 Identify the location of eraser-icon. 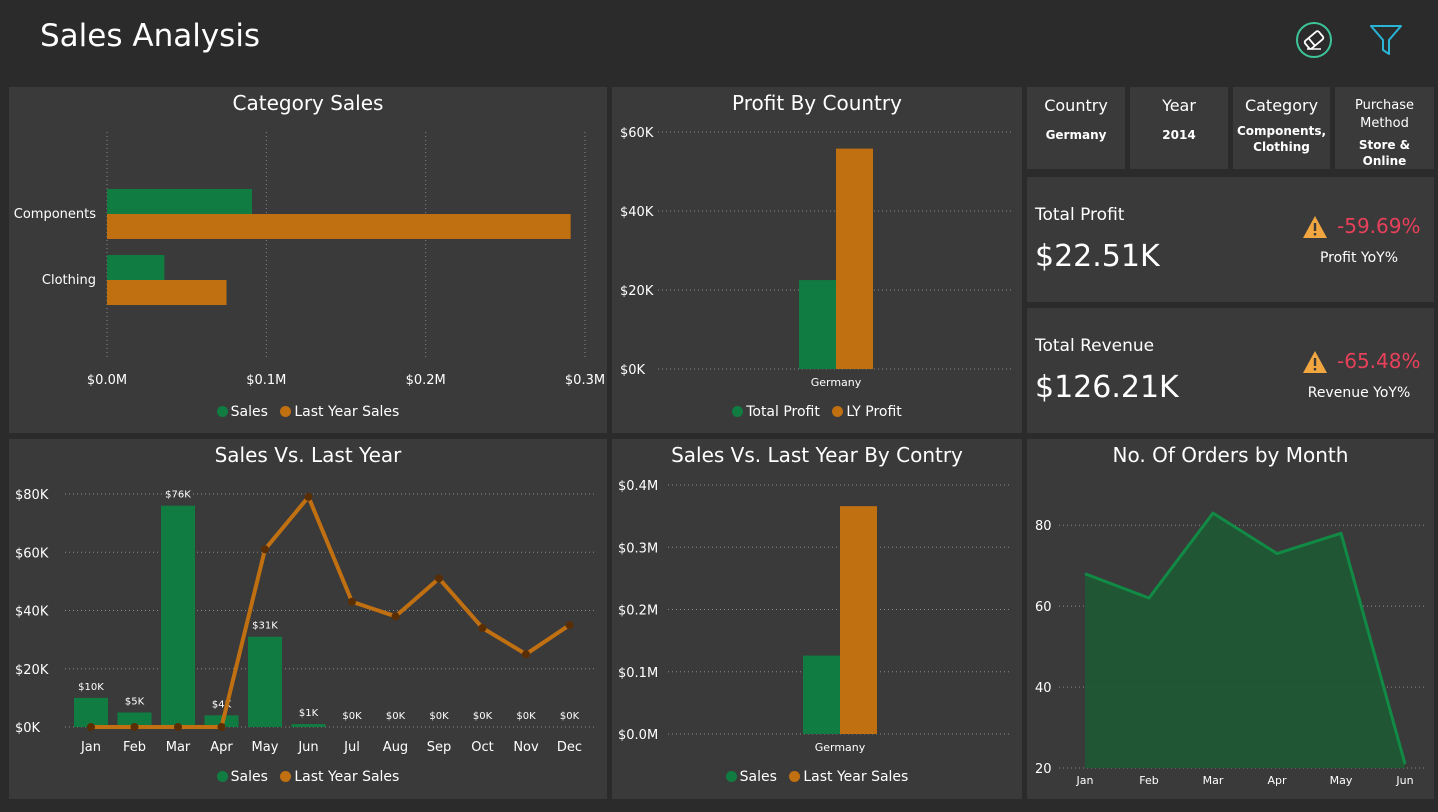
(1314, 40).